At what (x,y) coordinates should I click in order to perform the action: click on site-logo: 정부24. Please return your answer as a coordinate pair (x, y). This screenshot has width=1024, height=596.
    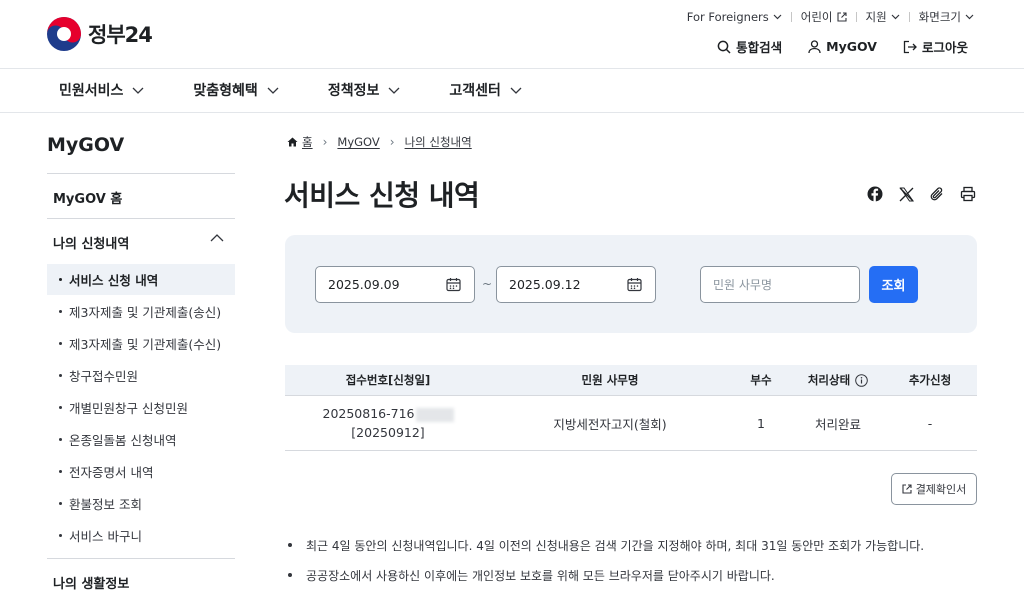
    Looking at the image, I should click on (99, 34).